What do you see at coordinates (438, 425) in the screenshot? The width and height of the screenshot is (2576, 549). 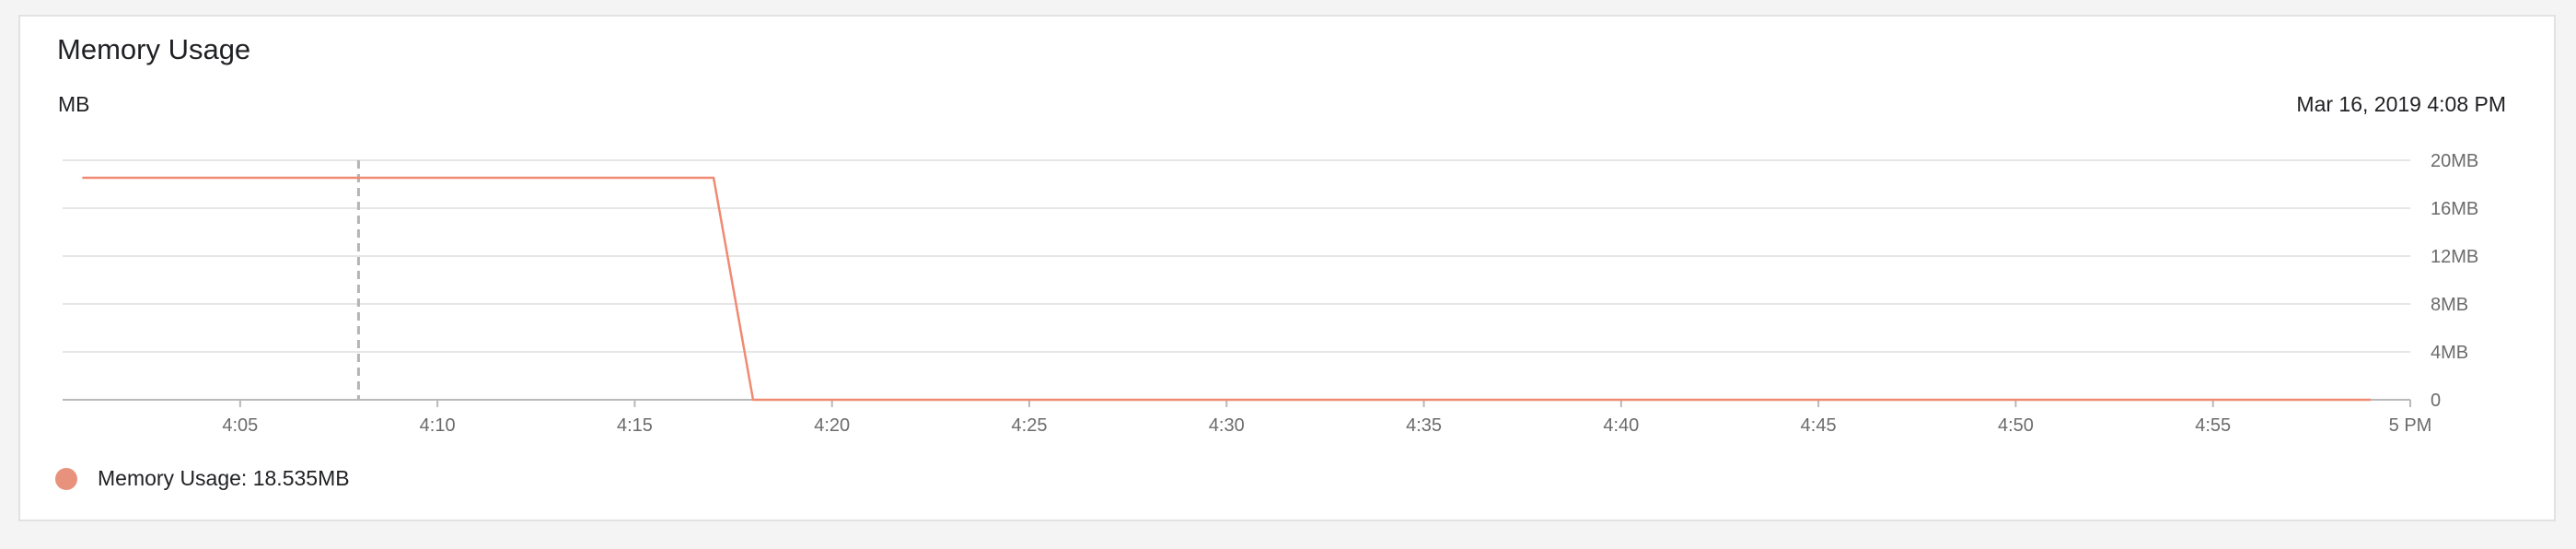 I see `x-tick-label: 4:10` at bounding box center [438, 425].